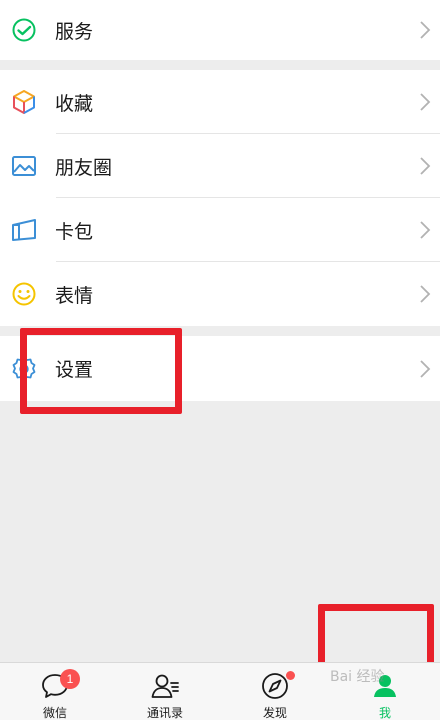  I want to click on menu-item-settings: 设置, so click(220, 368).